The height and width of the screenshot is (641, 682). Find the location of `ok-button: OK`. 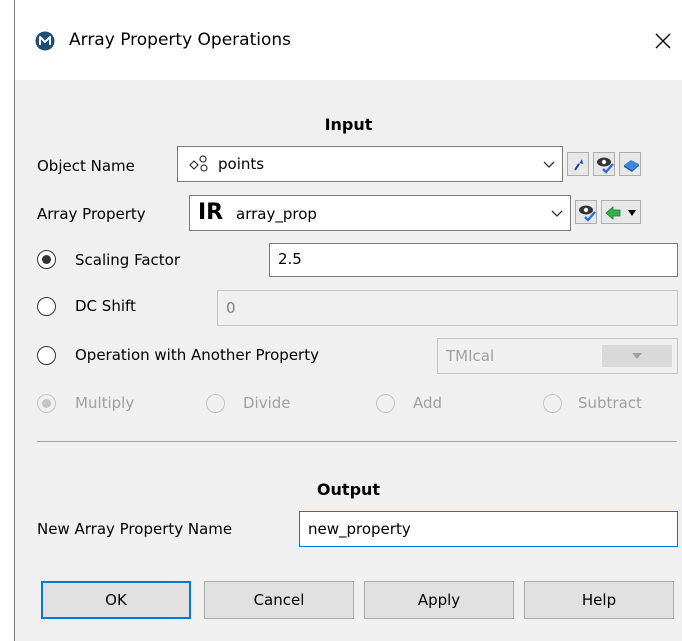

ok-button: OK is located at coordinates (116, 600).